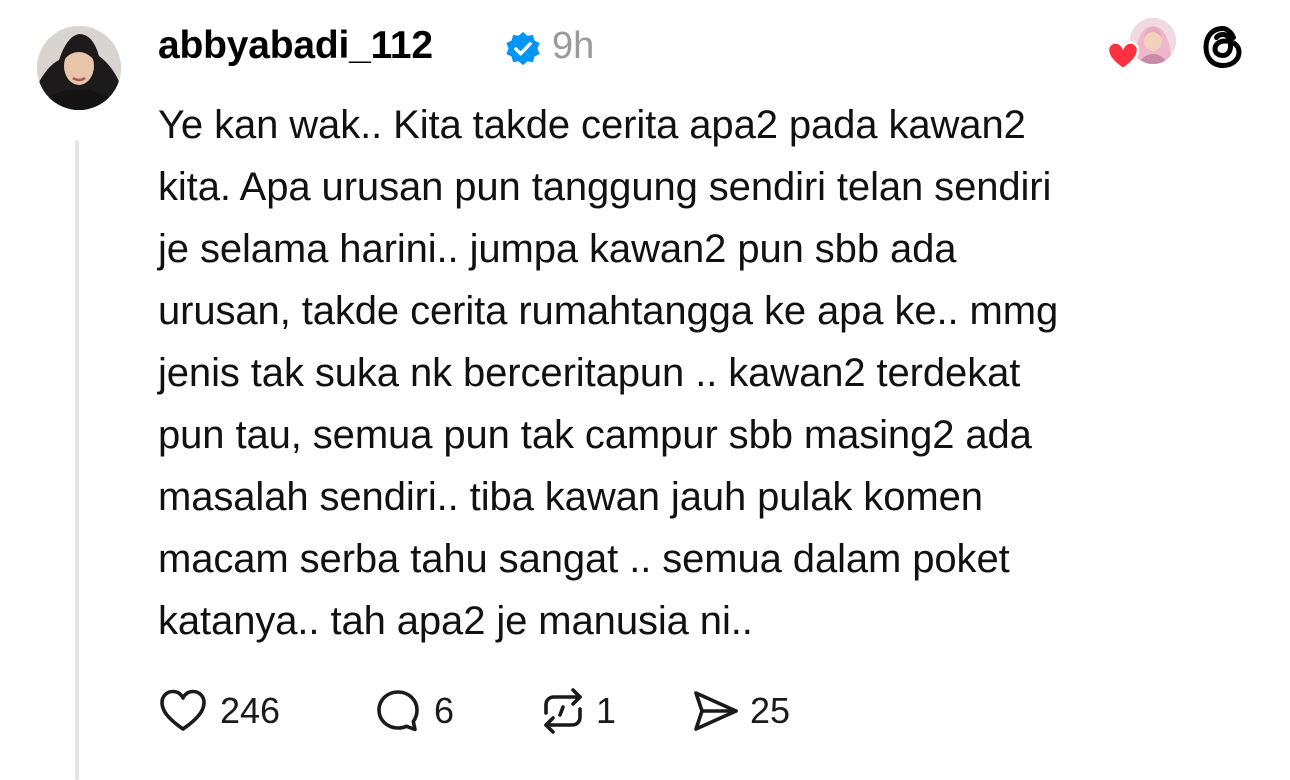 Image resolution: width=1290 pixels, height=780 pixels. I want to click on repost-arrows-icon, so click(563, 711).